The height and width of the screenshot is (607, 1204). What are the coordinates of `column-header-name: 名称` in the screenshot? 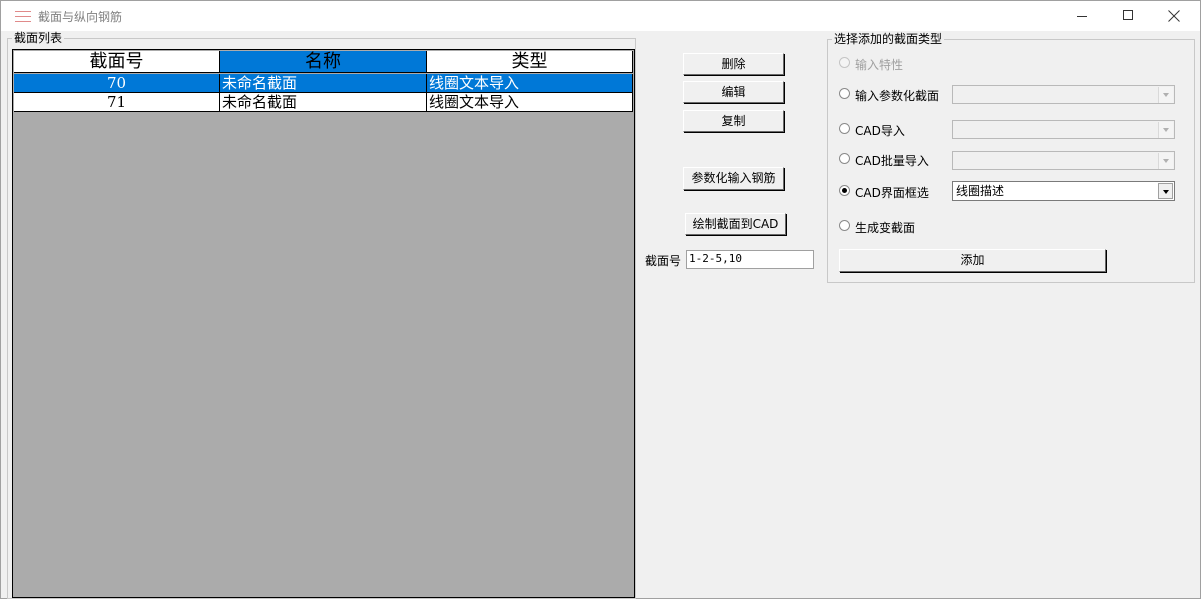 It's located at (323, 62).